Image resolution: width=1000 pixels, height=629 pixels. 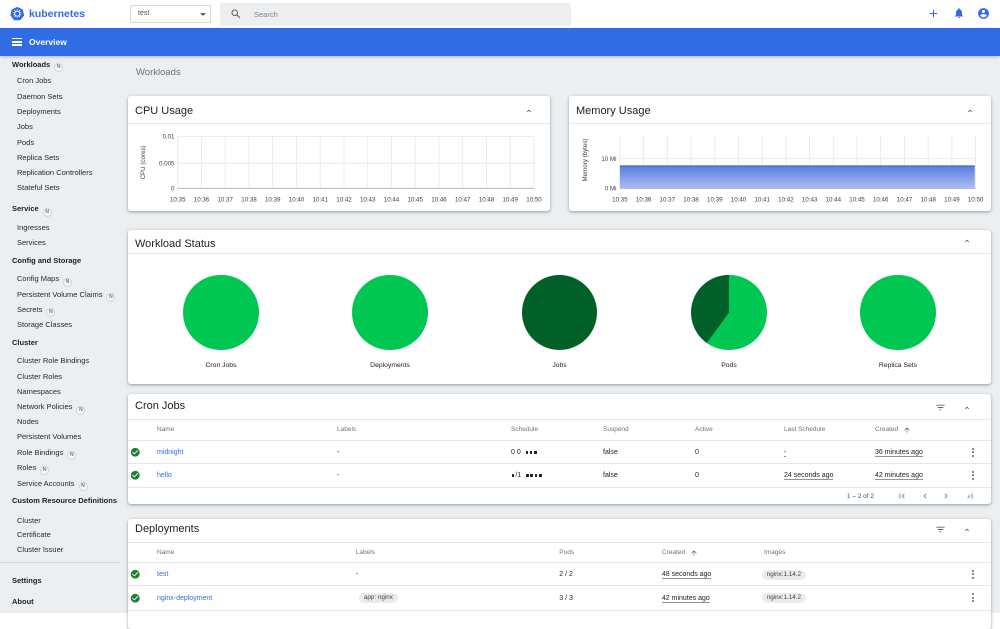 I want to click on svg-text: 0.005, so click(x=167, y=163).